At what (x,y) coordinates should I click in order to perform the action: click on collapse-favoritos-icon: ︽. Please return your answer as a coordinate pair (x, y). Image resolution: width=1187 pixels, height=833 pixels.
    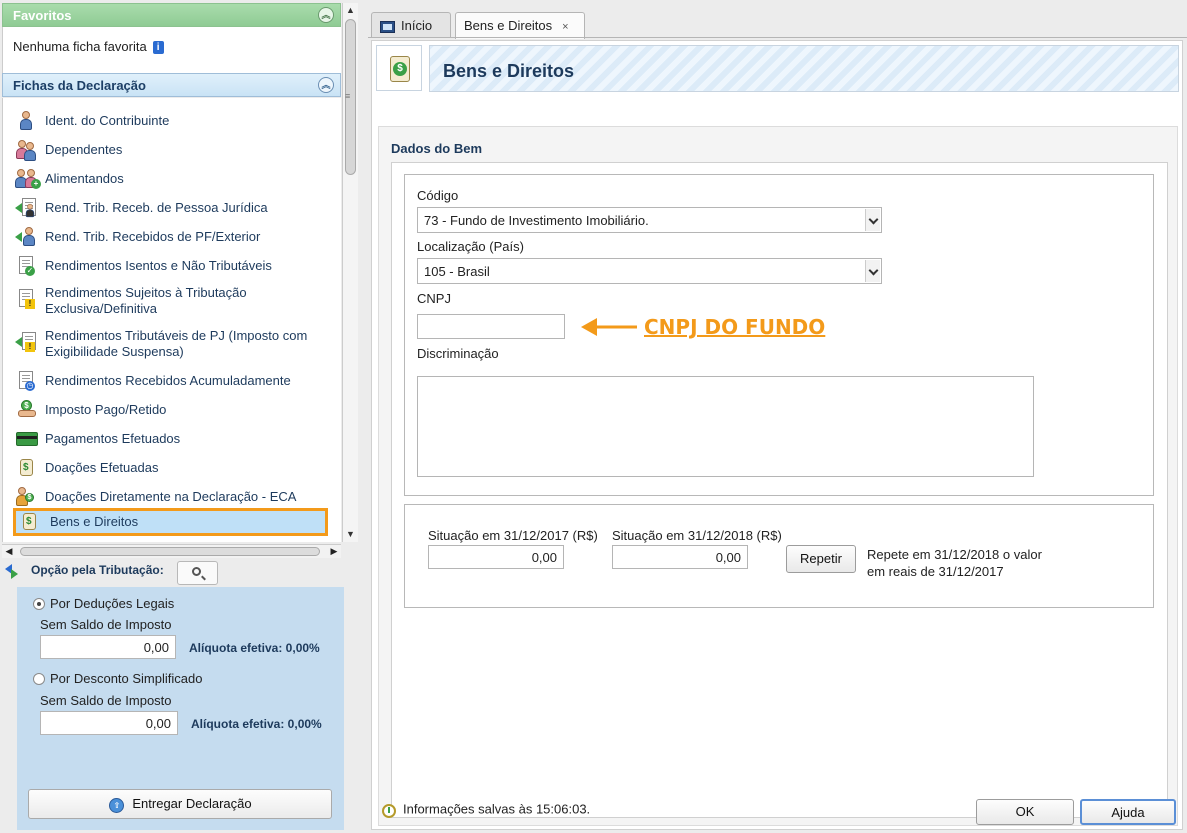
    Looking at the image, I should click on (326, 15).